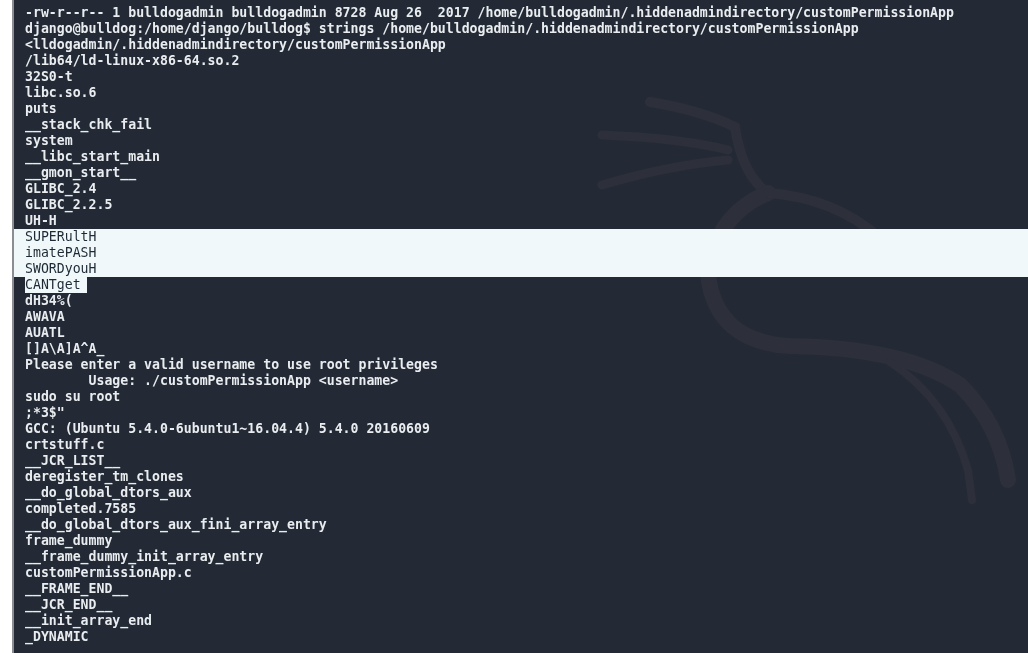 Image resolution: width=1028 pixels, height=653 pixels. Describe the element at coordinates (57, 637) in the screenshot. I see `terminal-line: _DYNAMIC` at that location.